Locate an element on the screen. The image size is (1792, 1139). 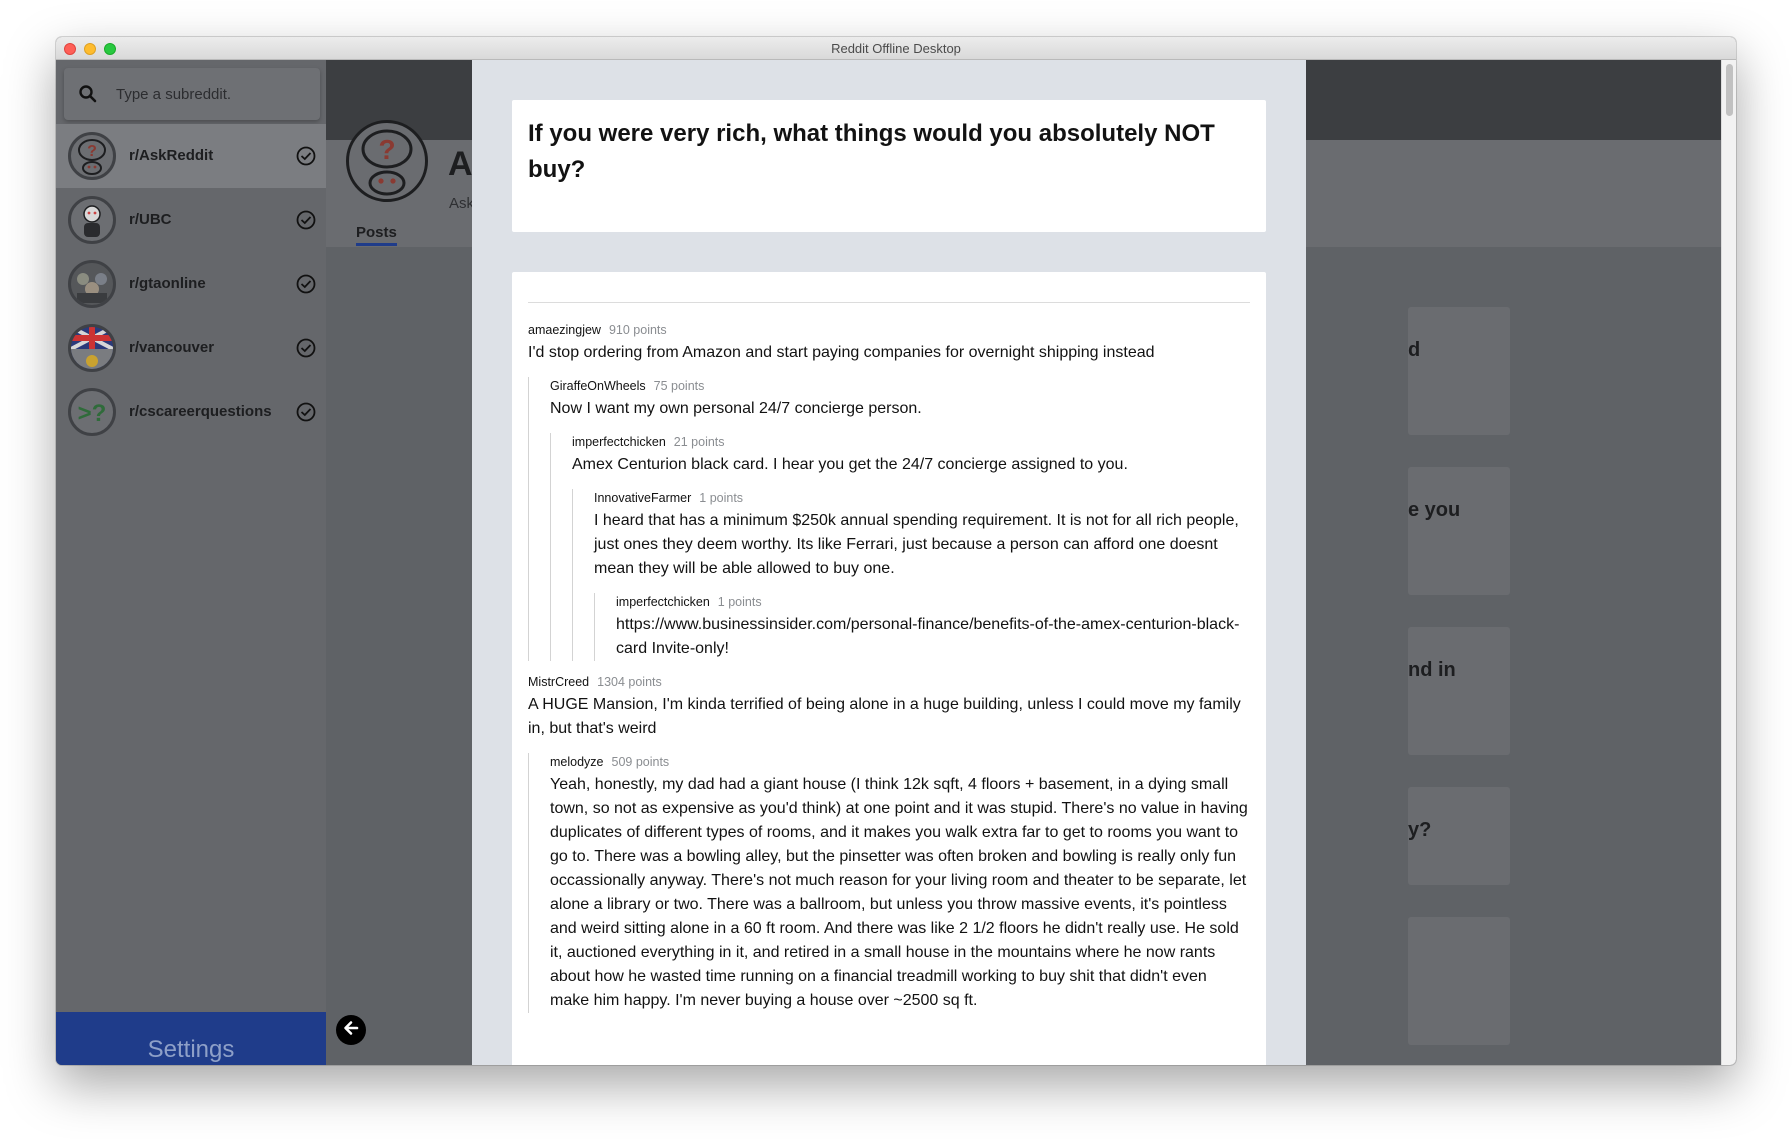
window-title: Reddit Offline Desktop is located at coordinates (896, 48).